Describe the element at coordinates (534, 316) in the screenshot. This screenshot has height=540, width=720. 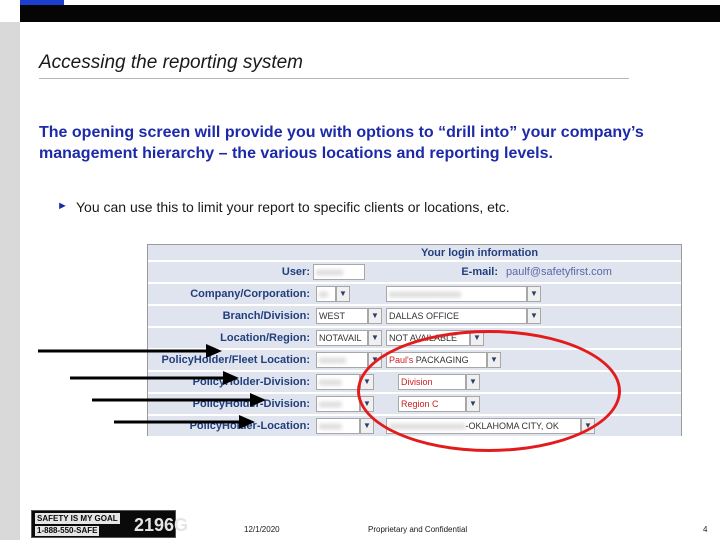
I see `branch-office-dropdown-icon: ▼` at that location.